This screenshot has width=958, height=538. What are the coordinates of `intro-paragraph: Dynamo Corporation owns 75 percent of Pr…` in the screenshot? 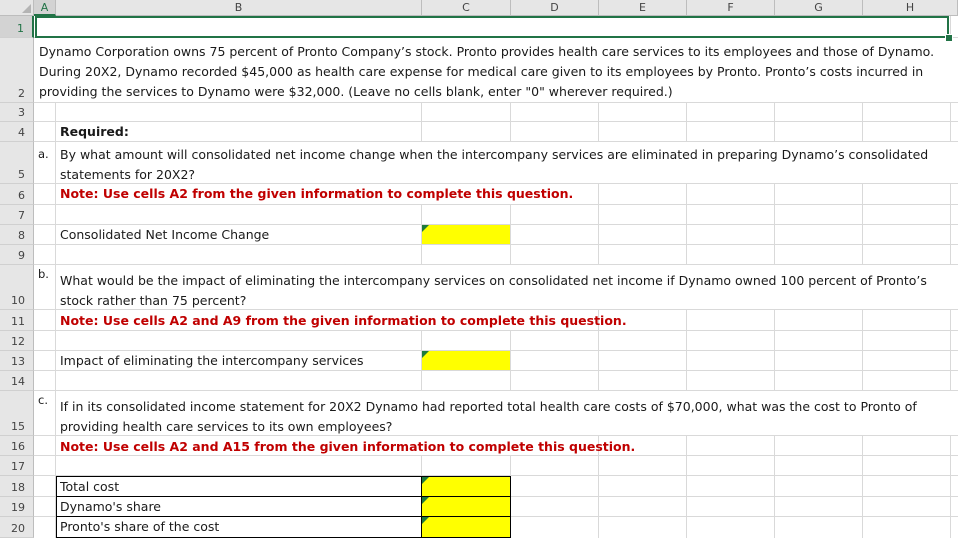 It's located at (487, 71).